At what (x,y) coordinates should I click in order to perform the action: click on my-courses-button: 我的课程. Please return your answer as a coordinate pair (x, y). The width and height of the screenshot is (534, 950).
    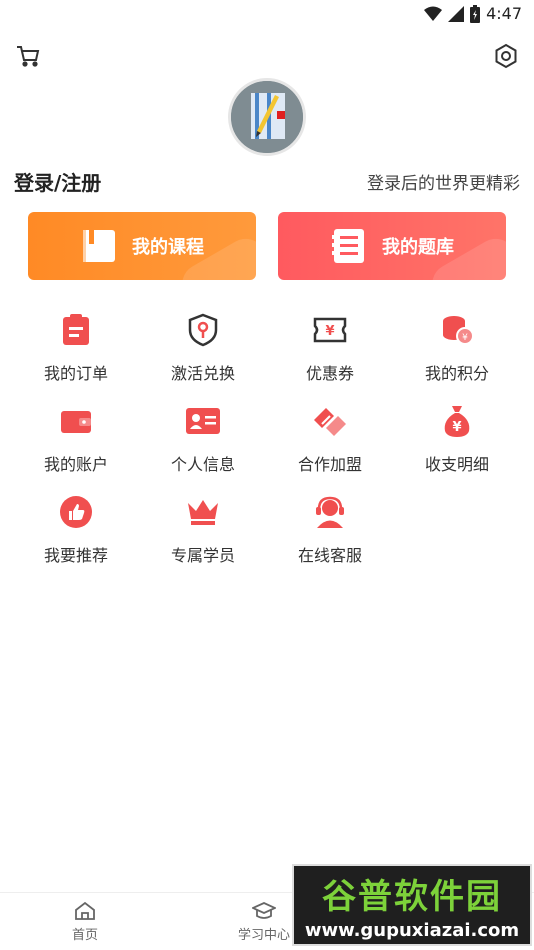
    Looking at the image, I should click on (142, 246).